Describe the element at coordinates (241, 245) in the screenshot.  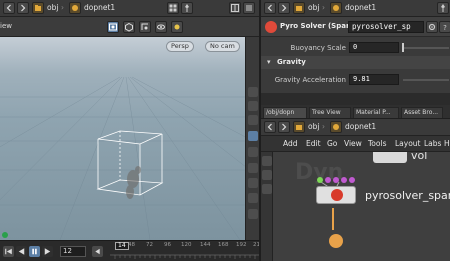
I see `ruler-label: 192` at that location.